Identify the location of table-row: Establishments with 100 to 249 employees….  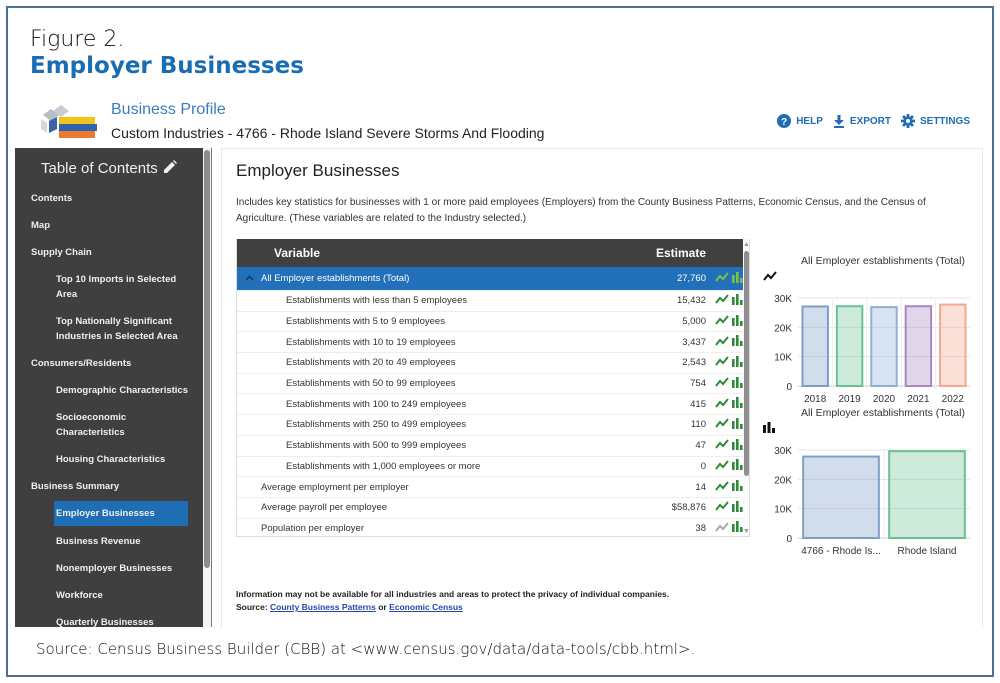
(493, 405).